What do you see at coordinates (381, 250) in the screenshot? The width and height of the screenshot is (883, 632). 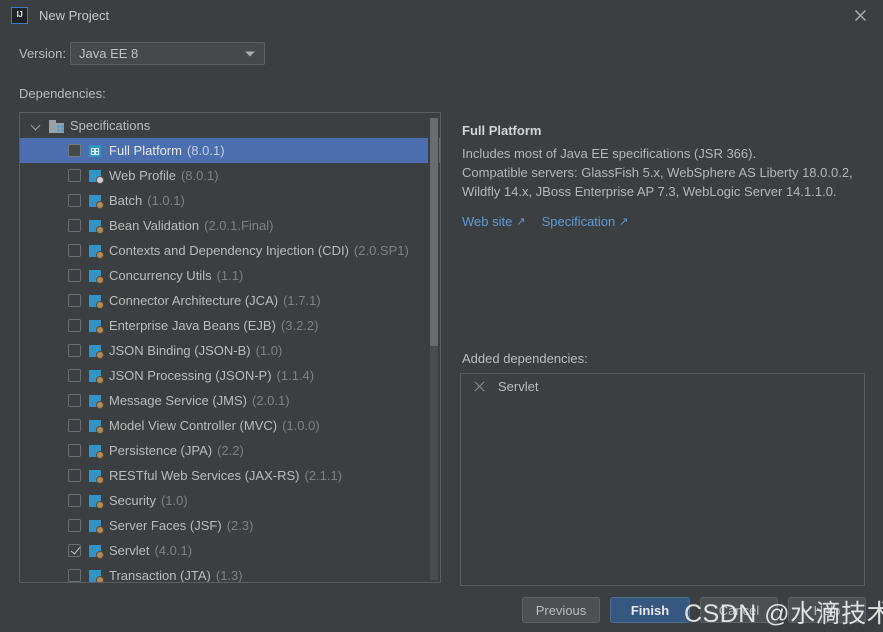 I see `dependency-version: (2.0.SP1)` at bounding box center [381, 250].